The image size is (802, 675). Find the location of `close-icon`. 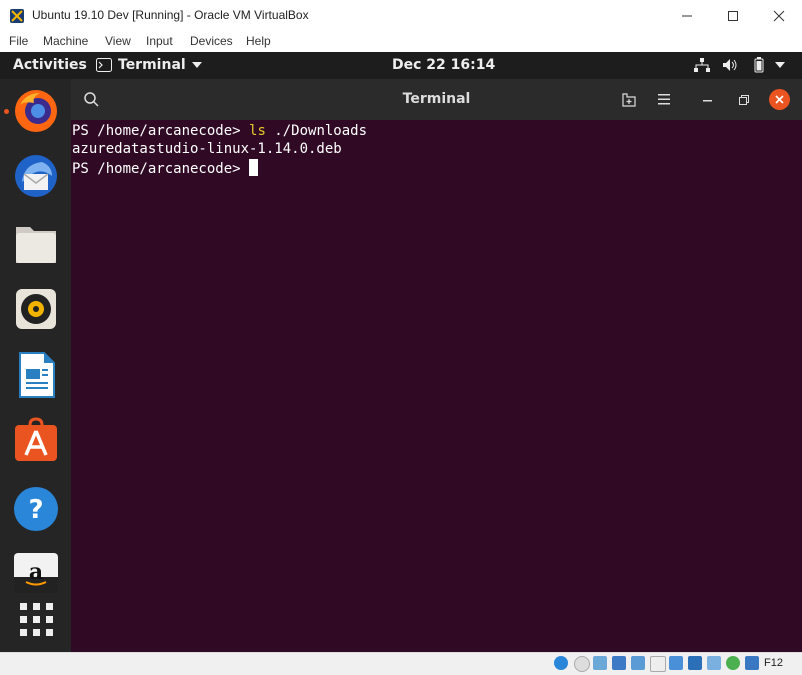

close-icon is located at coordinates (779, 15).